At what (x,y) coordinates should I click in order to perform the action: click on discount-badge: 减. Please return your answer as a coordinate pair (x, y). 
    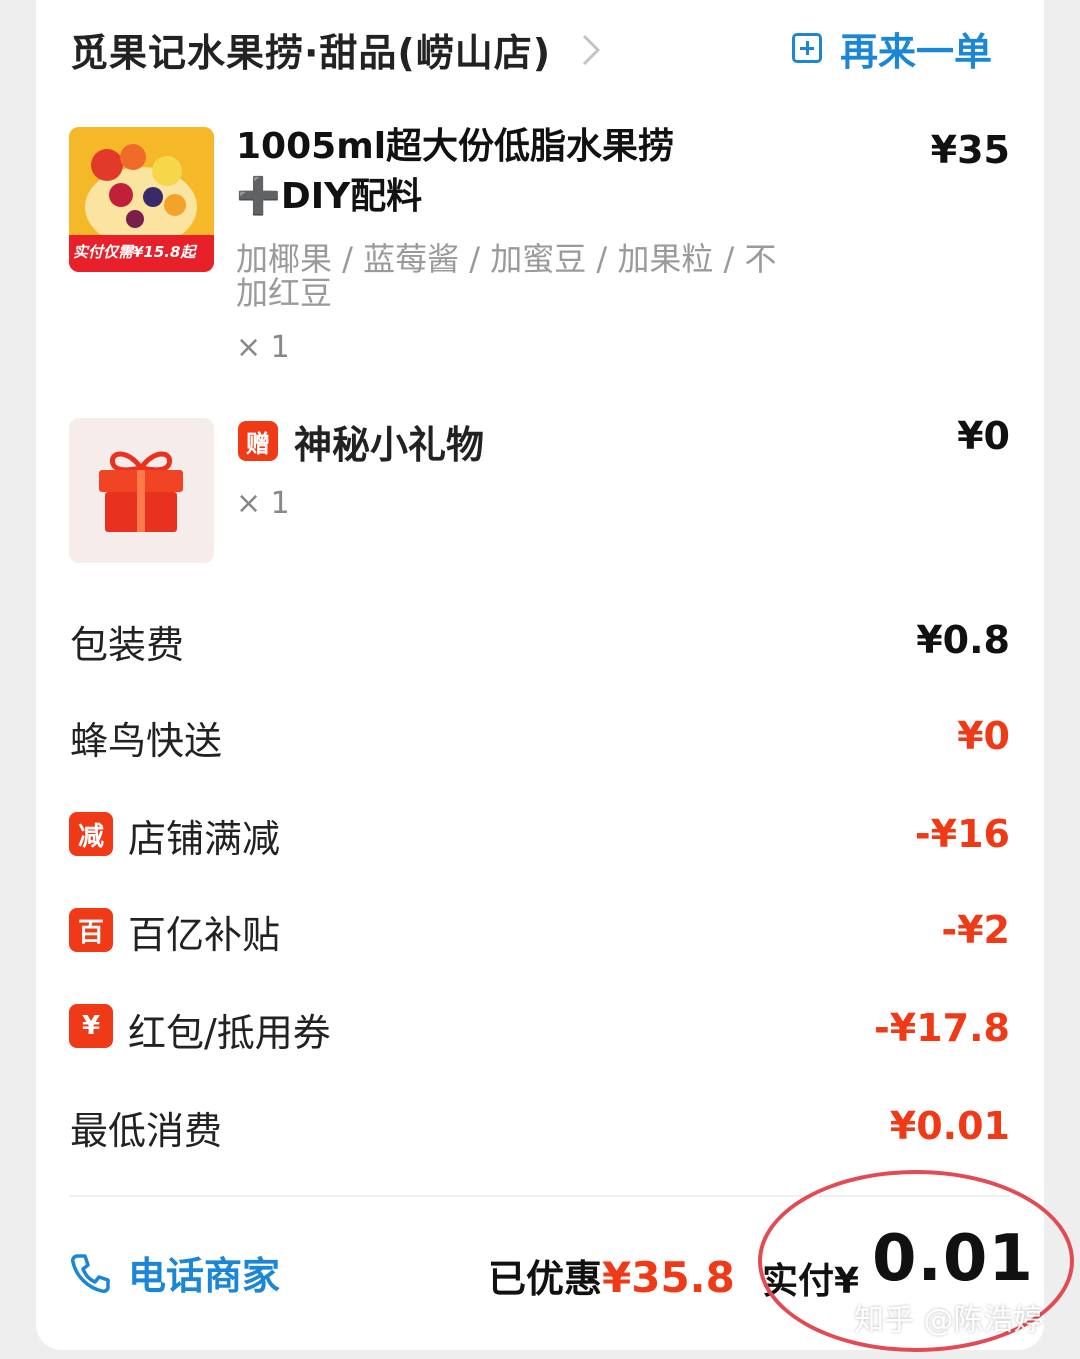
    Looking at the image, I should click on (91, 834).